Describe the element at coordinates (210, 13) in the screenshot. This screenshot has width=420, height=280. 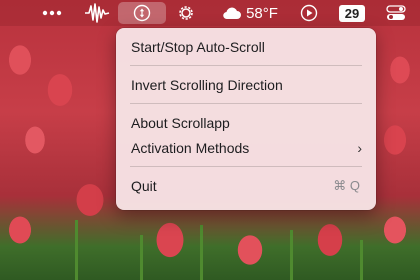
I see `menu-bar: 58°F 29` at that location.